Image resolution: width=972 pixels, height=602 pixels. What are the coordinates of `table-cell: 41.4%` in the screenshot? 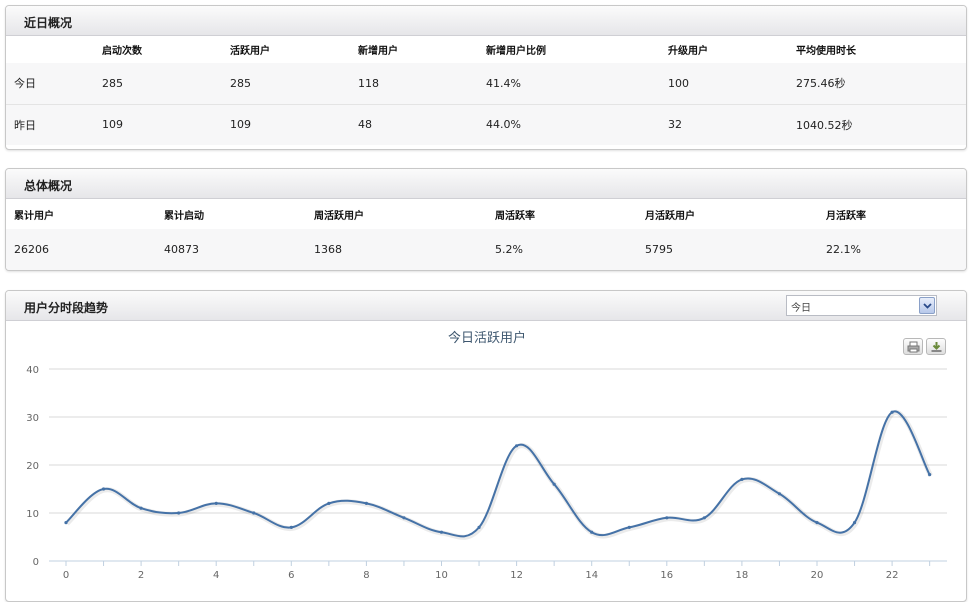 It's located at (569, 83).